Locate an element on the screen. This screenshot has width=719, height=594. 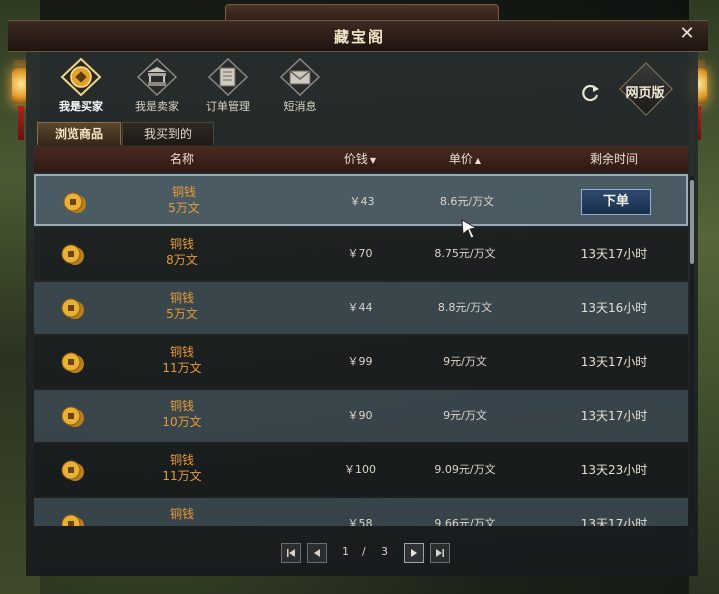
nav-orders: 订单管理 is located at coordinates (228, 86).